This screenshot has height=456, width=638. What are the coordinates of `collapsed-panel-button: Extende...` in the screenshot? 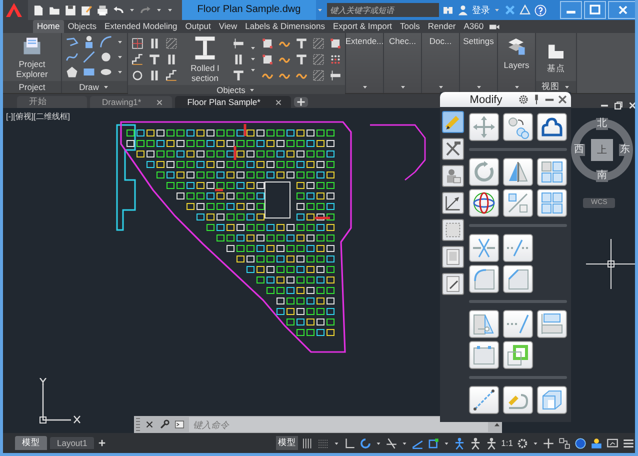 It's located at (365, 63).